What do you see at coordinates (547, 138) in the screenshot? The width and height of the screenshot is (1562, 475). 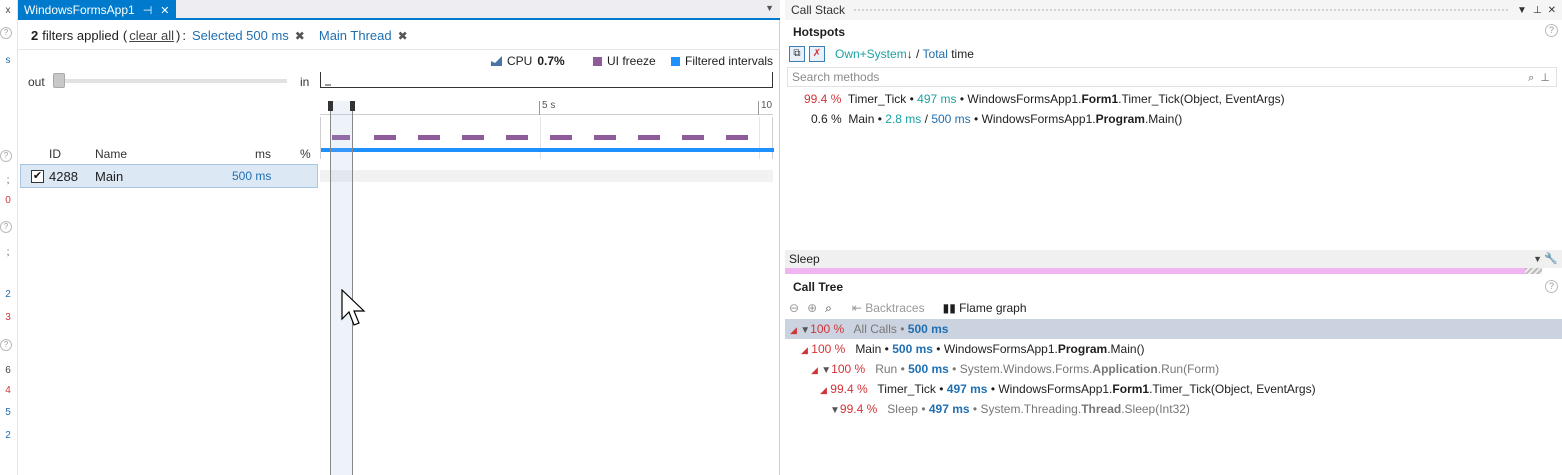 I see `timeline-lanes` at bounding box center [547, 138].